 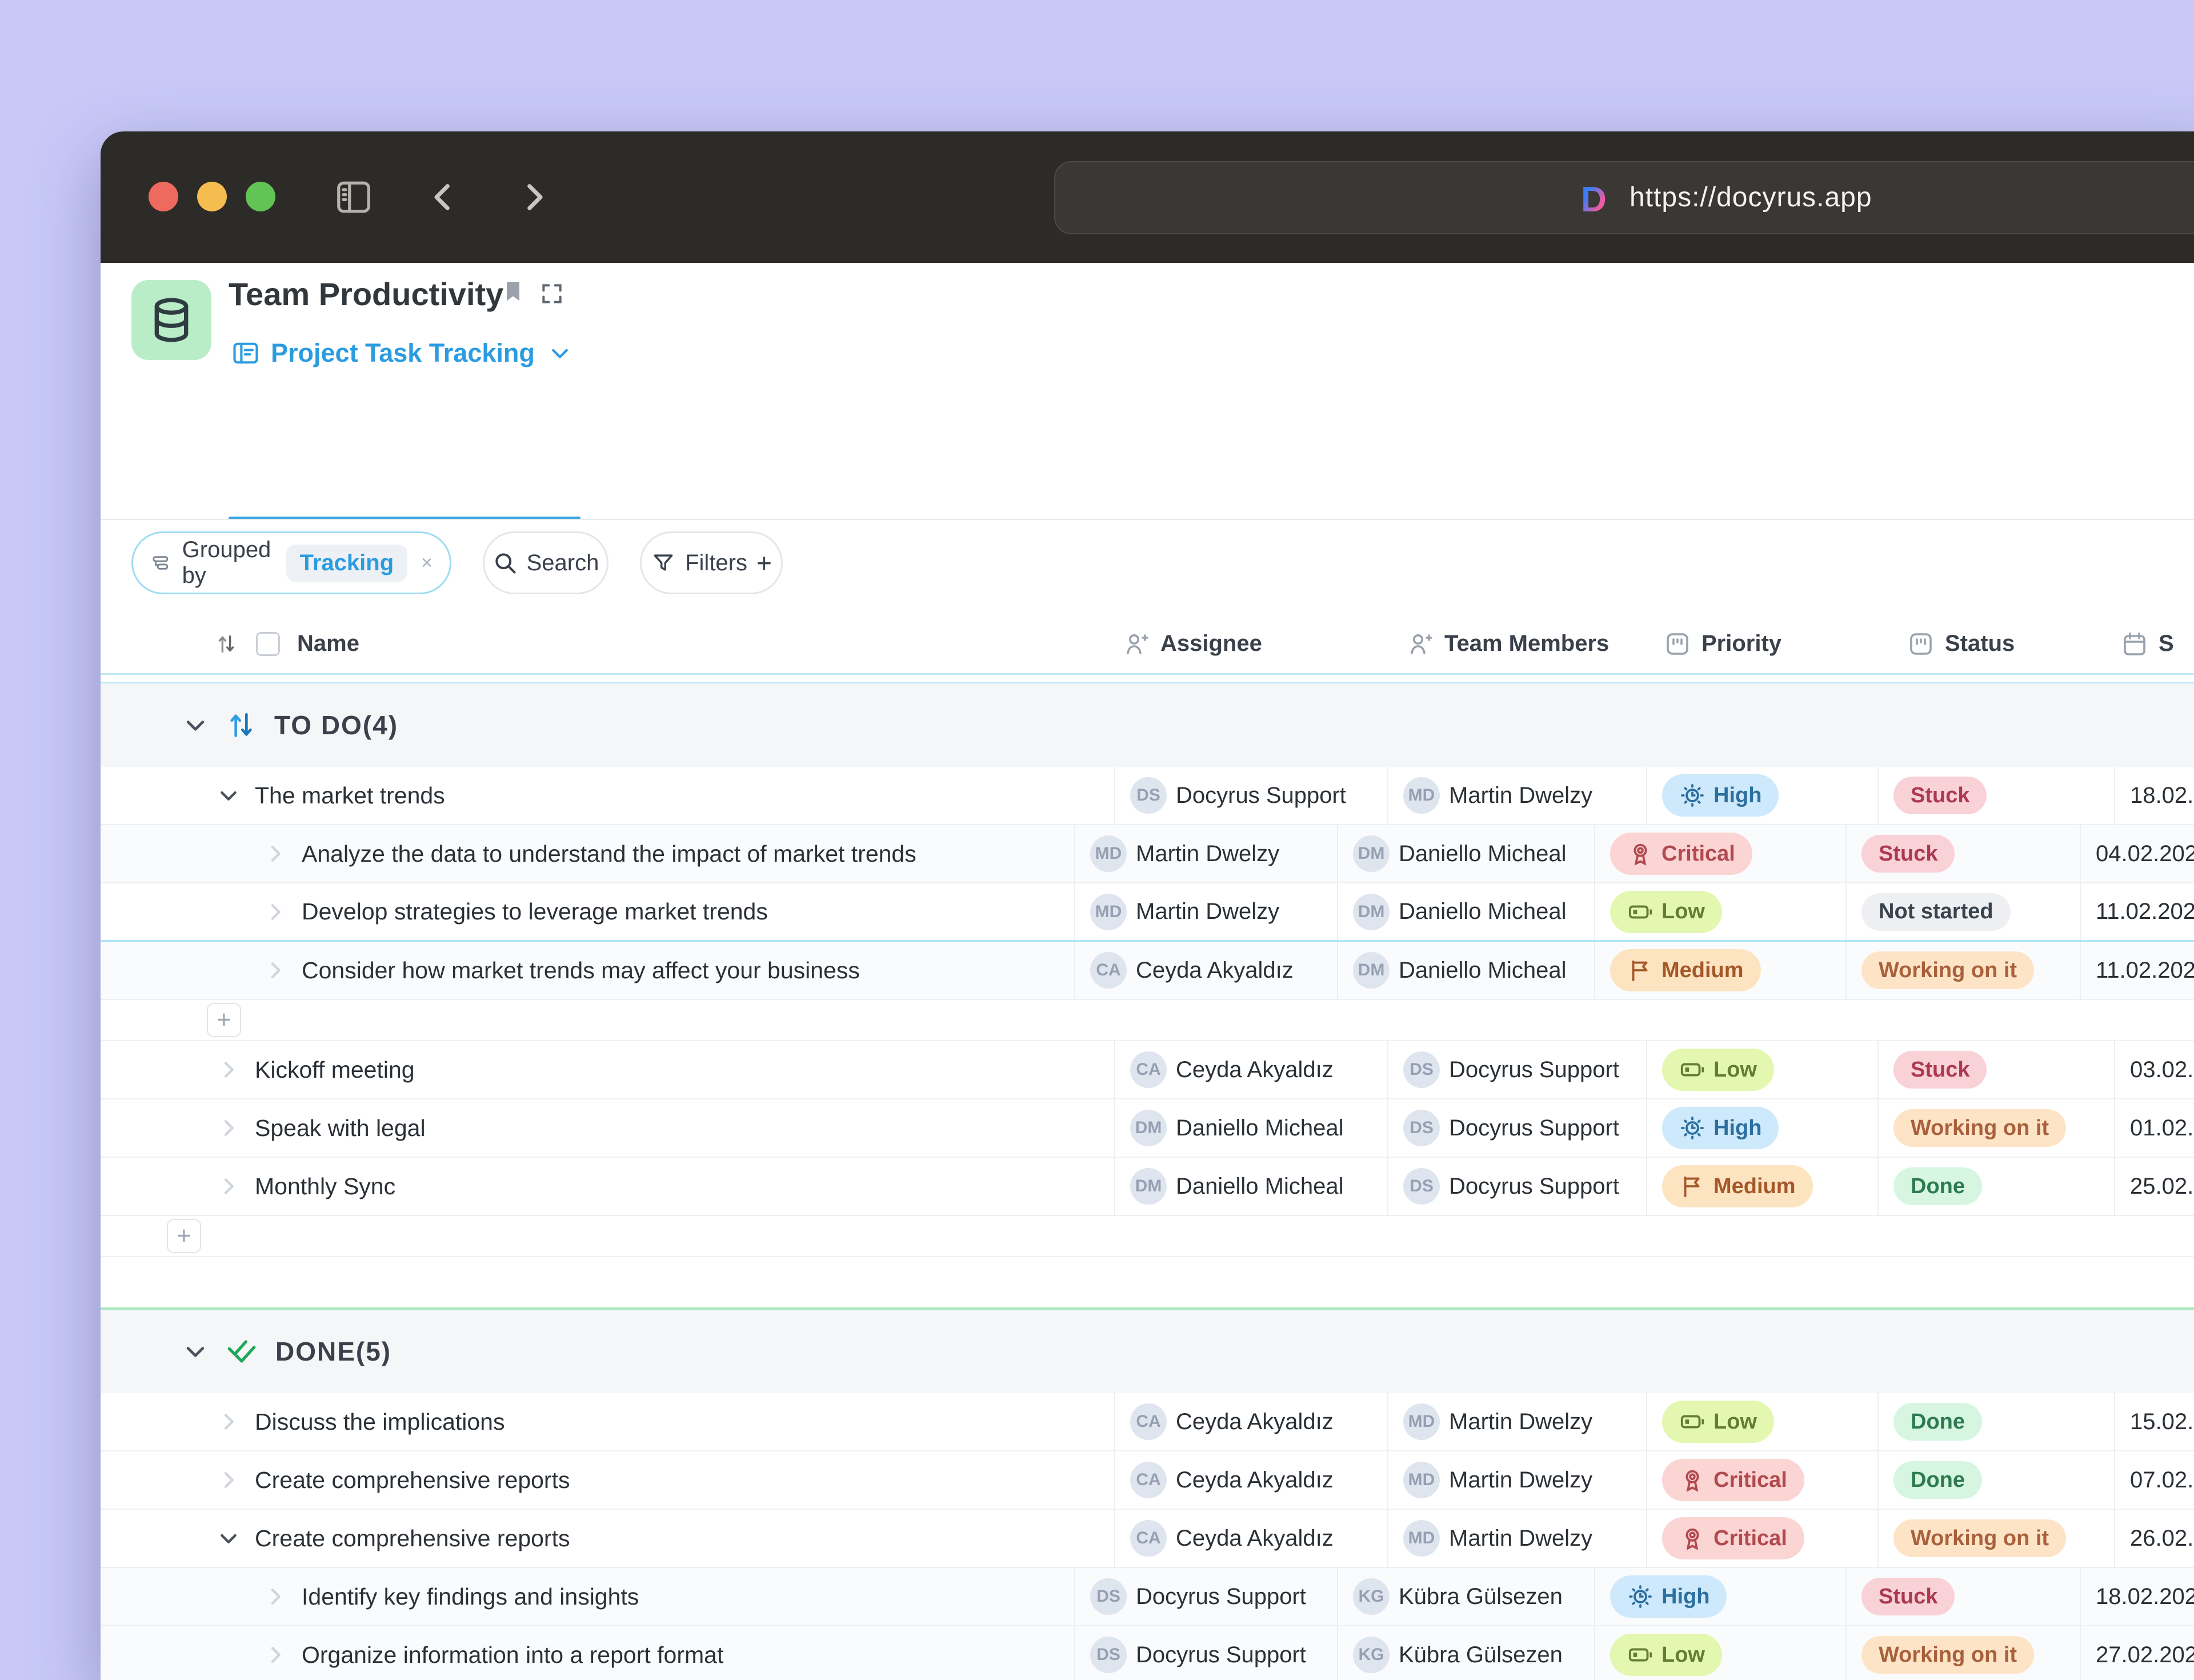 What do you see at coordinates (1963, 911) in the screenshot?
I see `status-cell: Not started` at bounding box center [1963, 911].